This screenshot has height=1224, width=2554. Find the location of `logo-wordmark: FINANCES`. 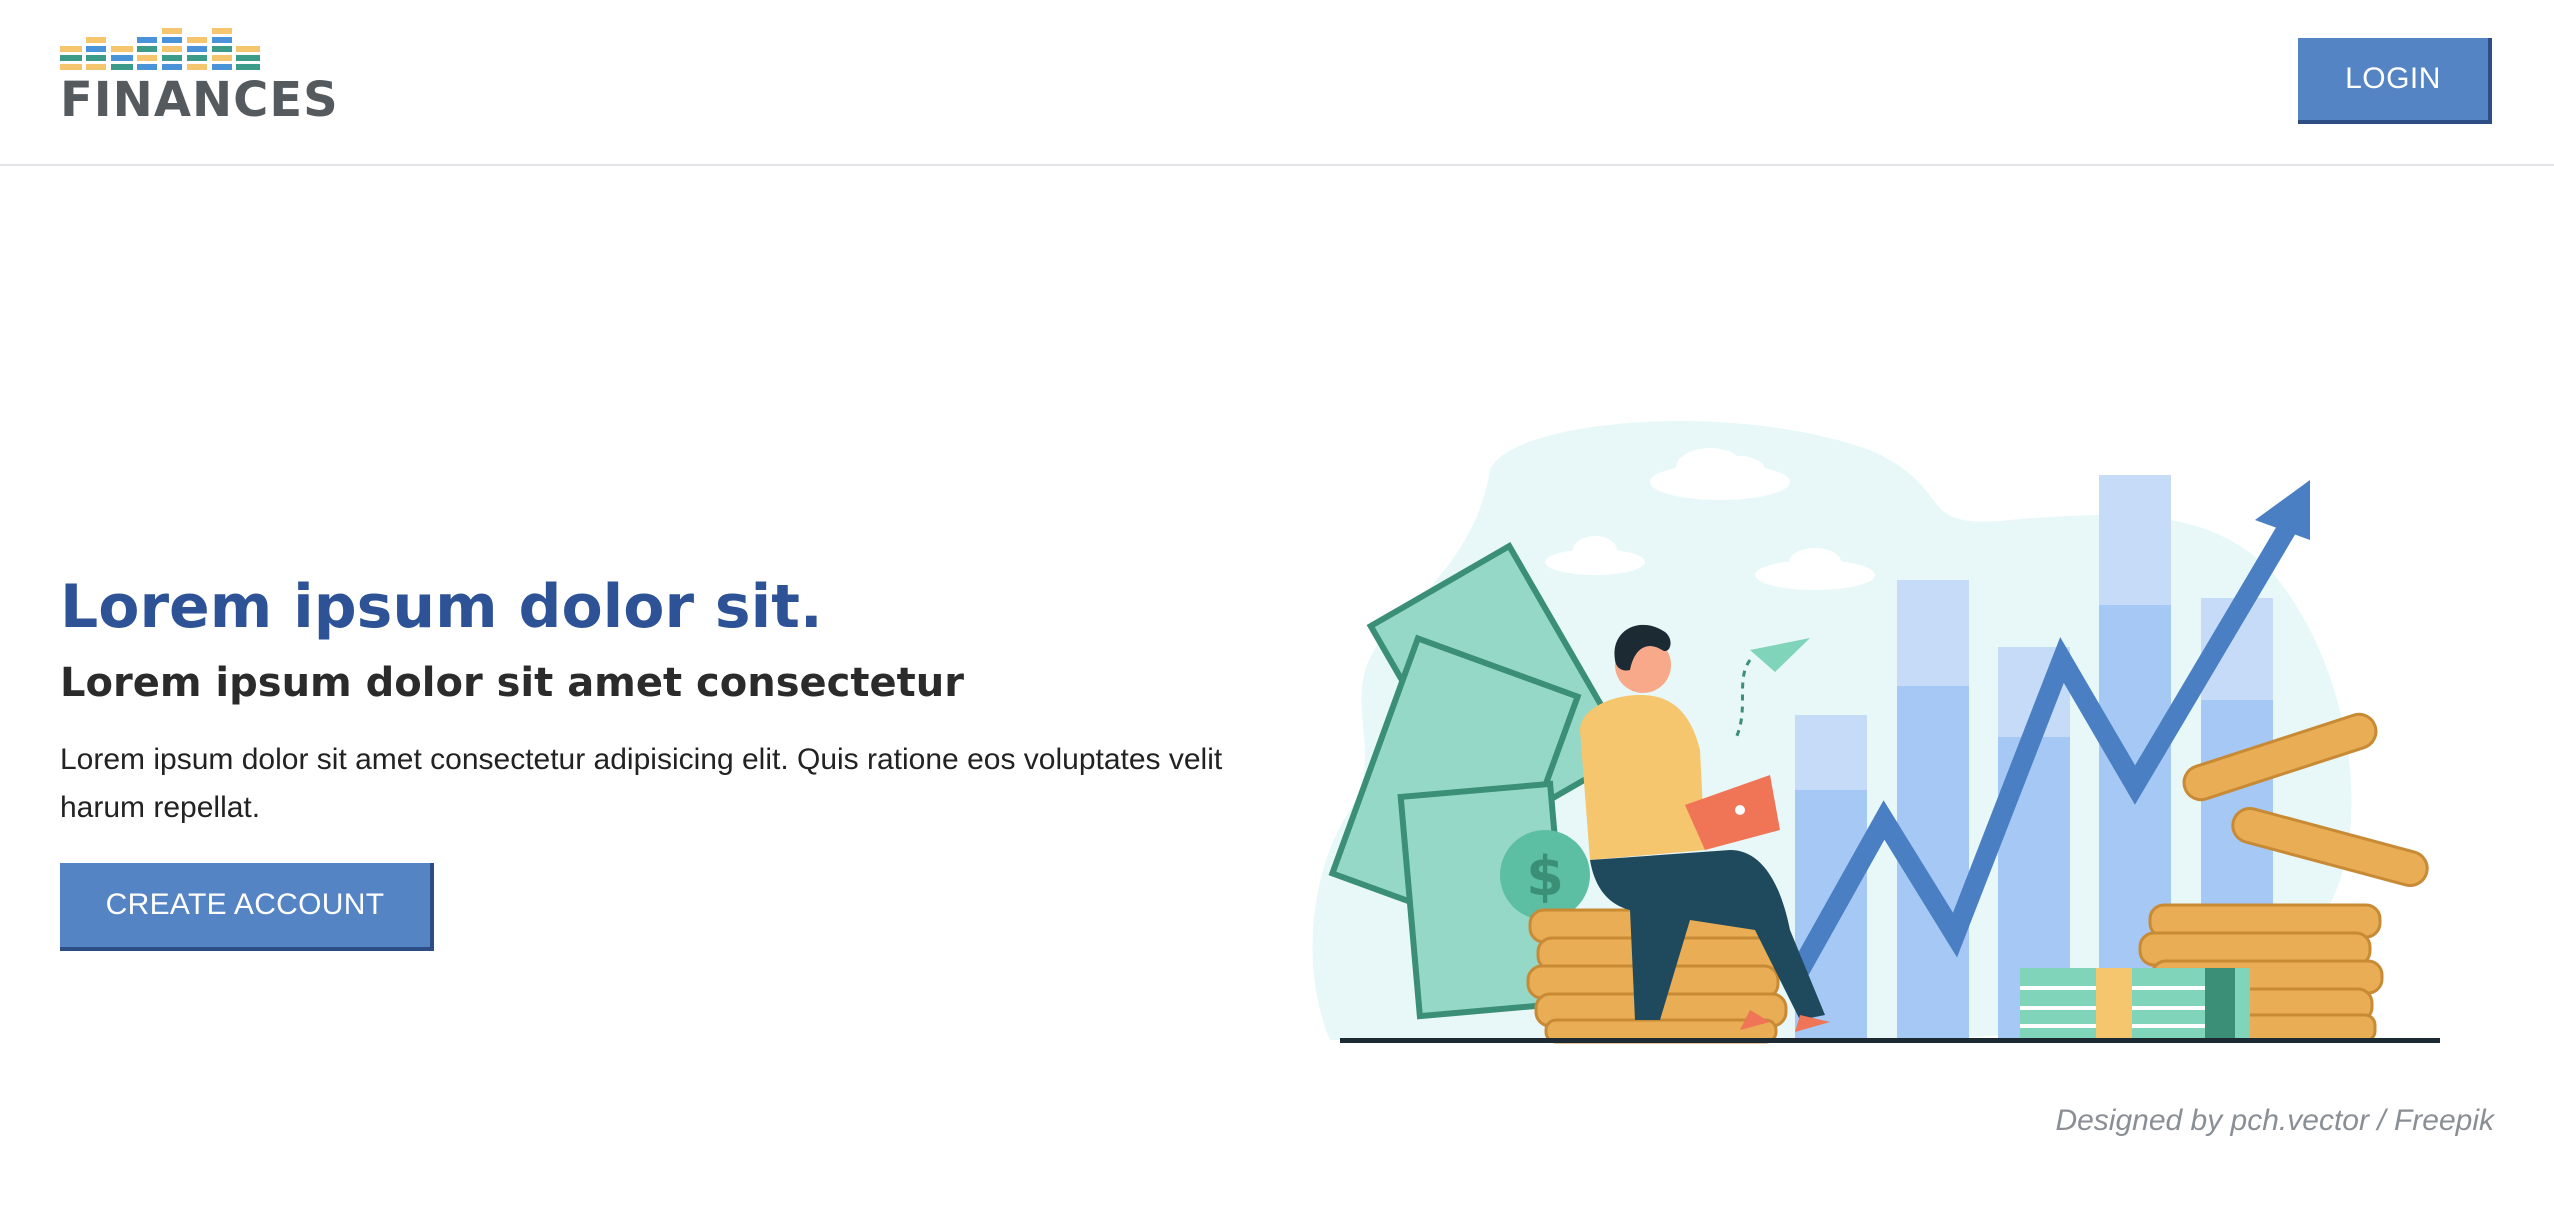

logo-wordmark: FINANCES is located at coordinates (199, 100).